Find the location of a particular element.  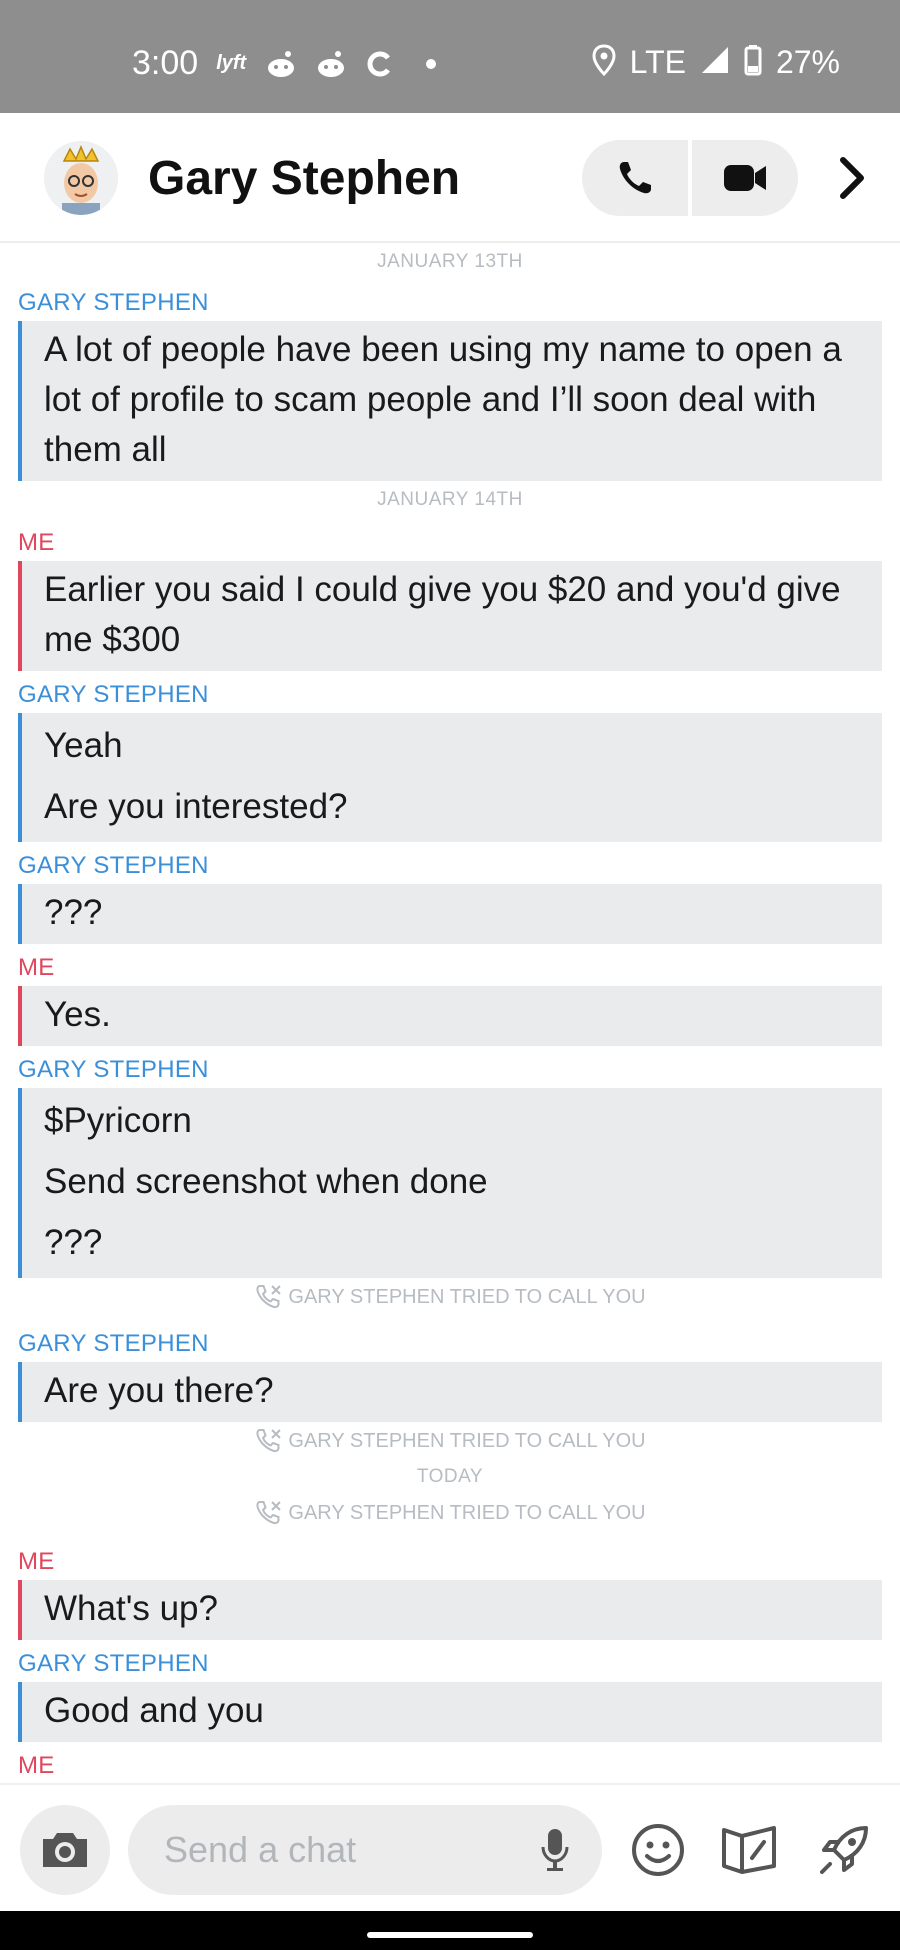

chat-header: Gary Stephen is located at coordinates (450, 178).